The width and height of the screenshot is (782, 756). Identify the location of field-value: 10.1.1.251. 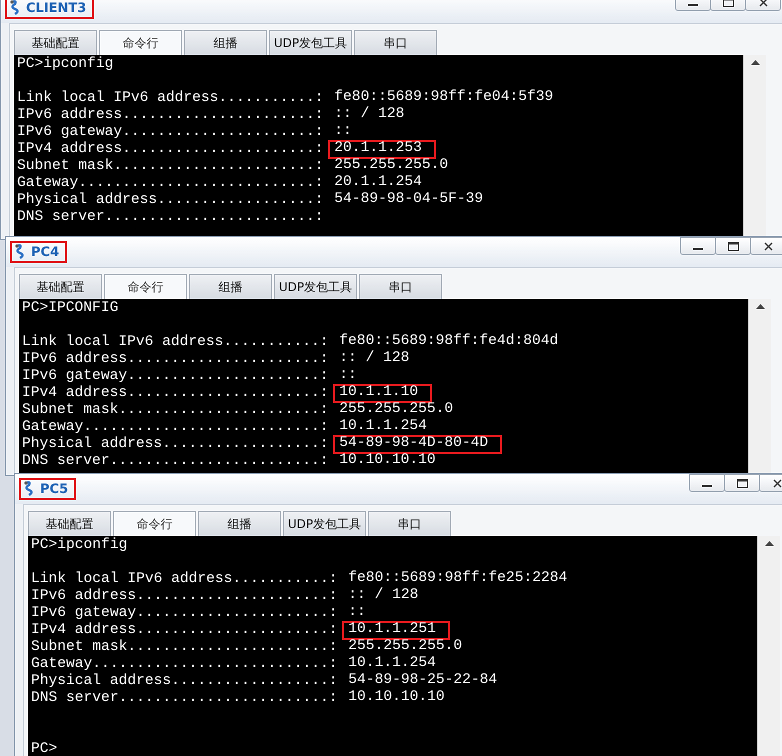
(396, 630).